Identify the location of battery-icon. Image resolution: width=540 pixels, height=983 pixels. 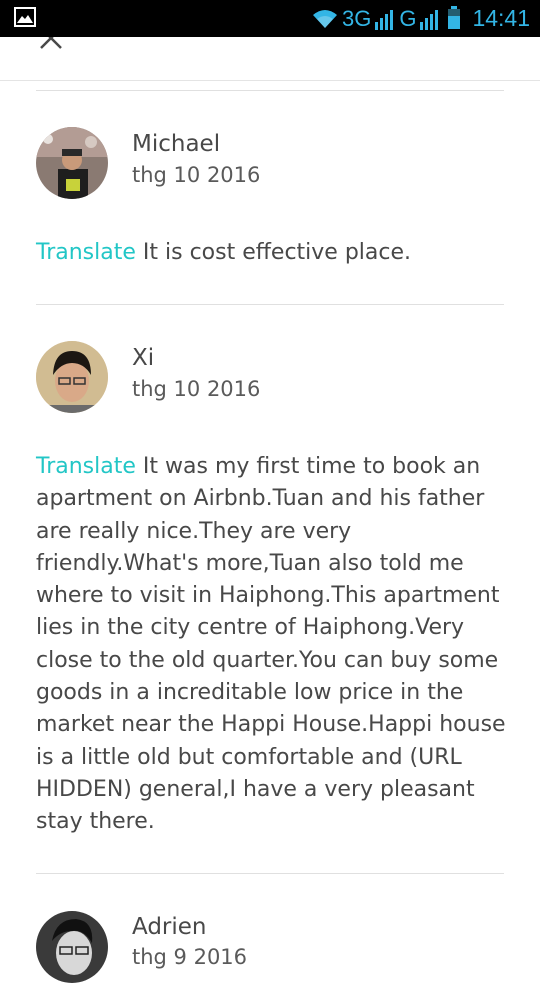
(454, 17).